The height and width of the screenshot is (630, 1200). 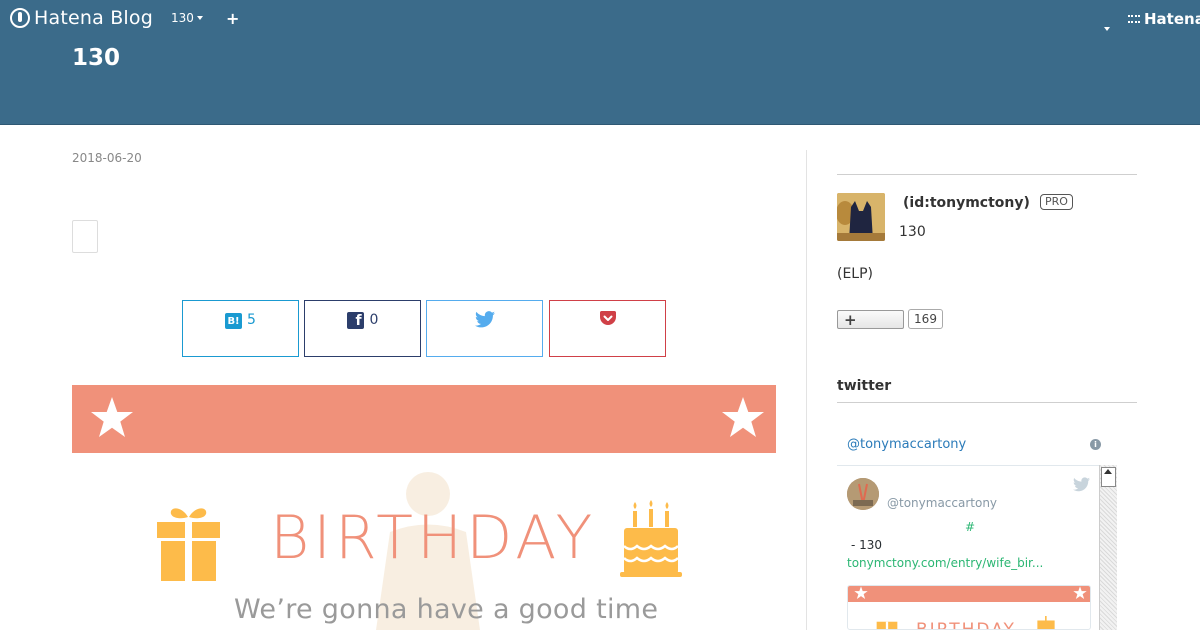 What do you see at coordinates (433, 538) in the screenshot?
I see `birthday-title: BIRTHDAY` at bounding box center [433, 538].